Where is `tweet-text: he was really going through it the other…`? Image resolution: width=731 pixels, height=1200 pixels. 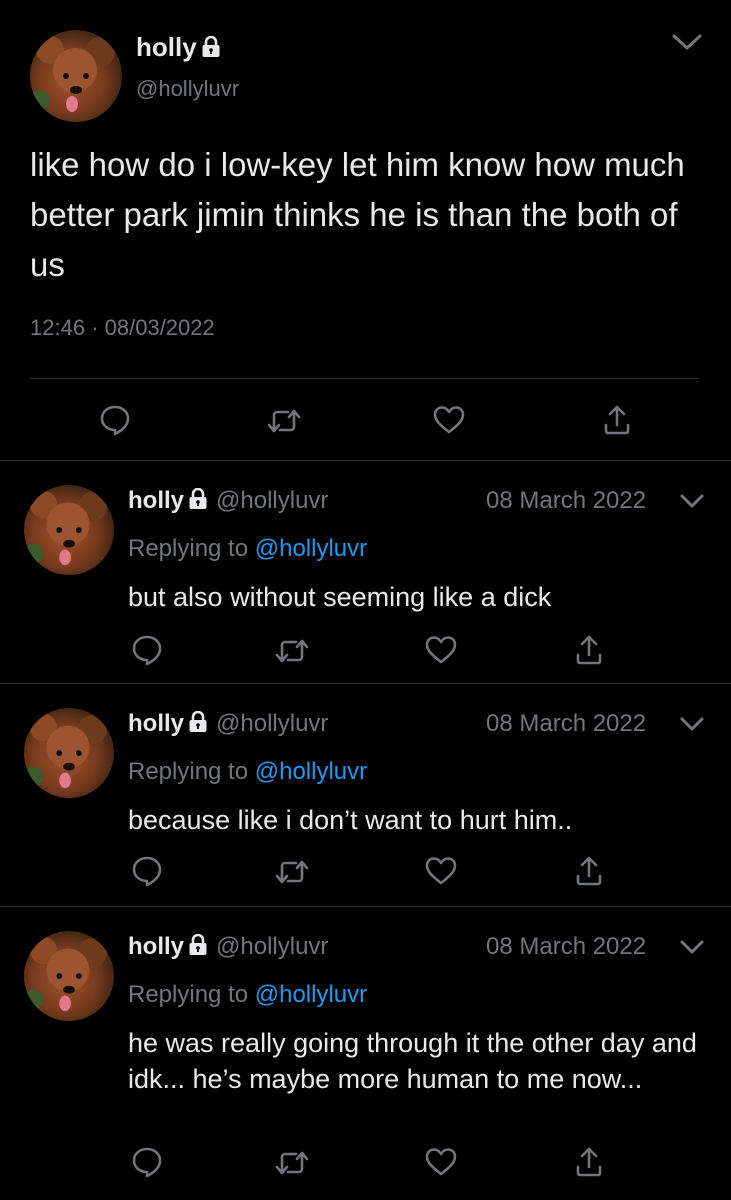
tweet-text: he was really going through it the other… is located at coordinates (412, 1061).